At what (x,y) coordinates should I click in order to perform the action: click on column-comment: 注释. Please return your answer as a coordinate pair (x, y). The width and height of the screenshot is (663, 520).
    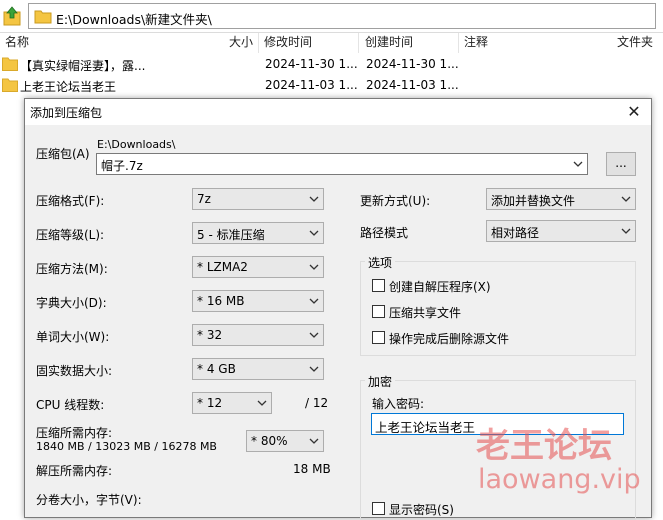
    Looking at the image, I should click on (476, 43).